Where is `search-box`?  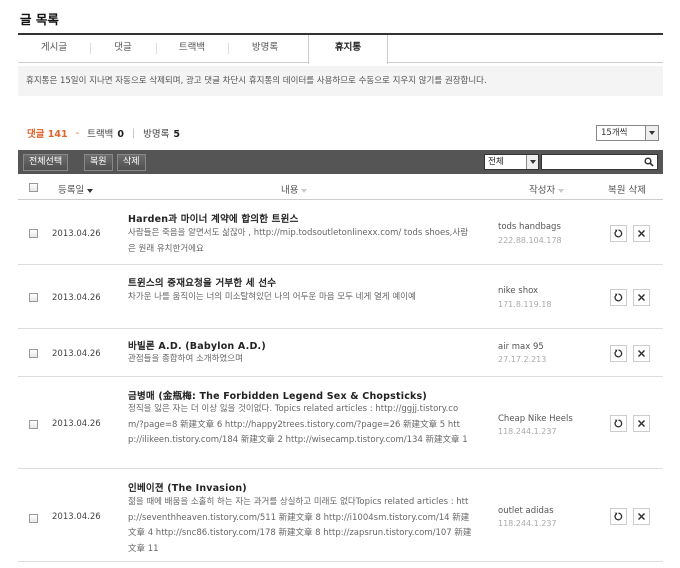
search-box is located at coordinates (599, 162).